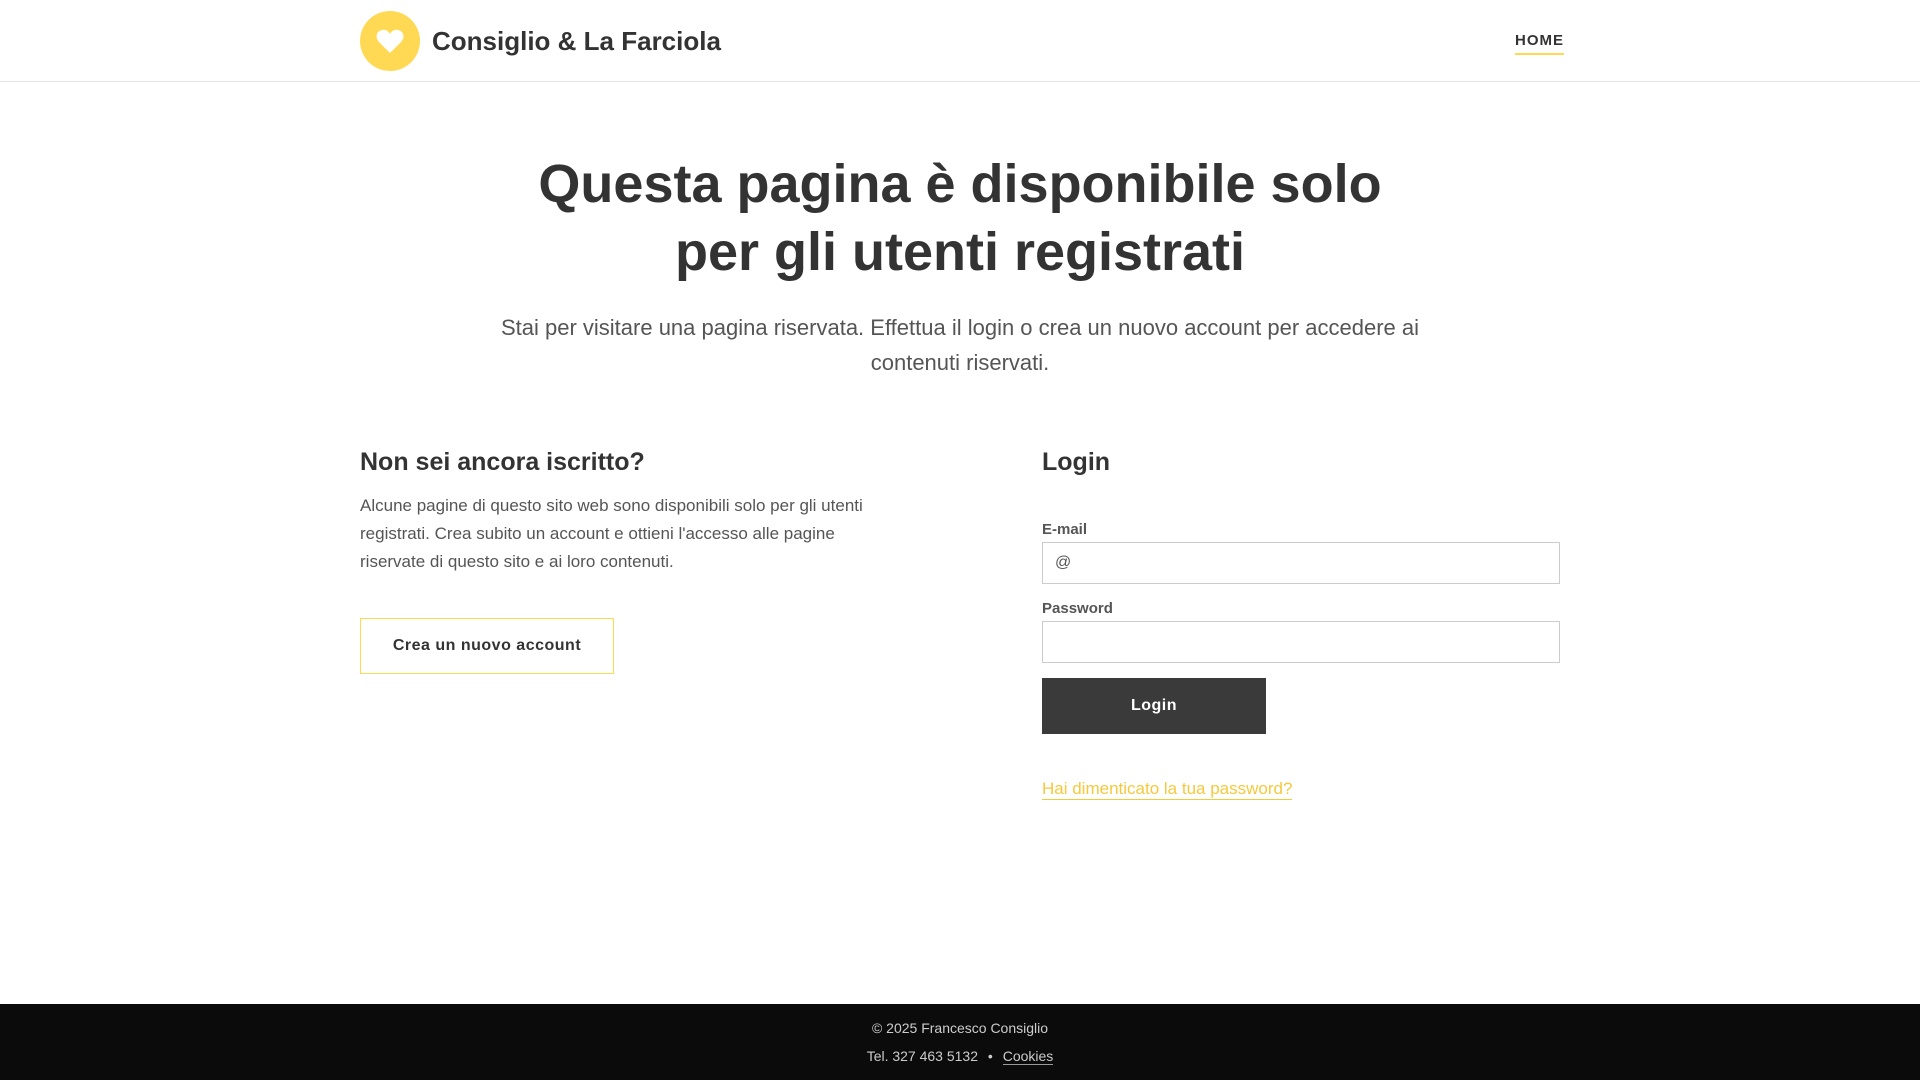 The height and width of the screenshot is (1080, 1920). What do you see at coordinates (922, 1056) in the screenshot?
I see `footer-phone: Tel. 327 463 5132` at bounding box center [922, 1056].